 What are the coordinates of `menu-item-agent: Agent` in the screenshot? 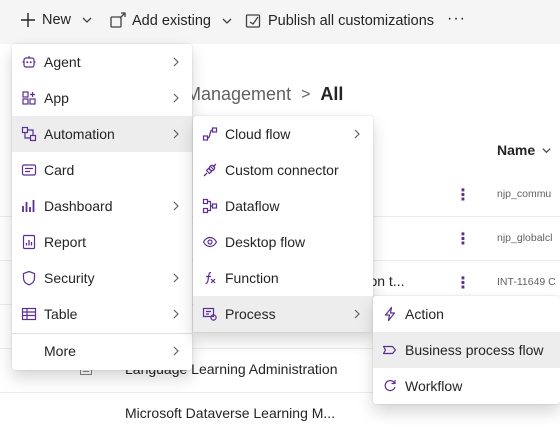 It's located at (102, 62).